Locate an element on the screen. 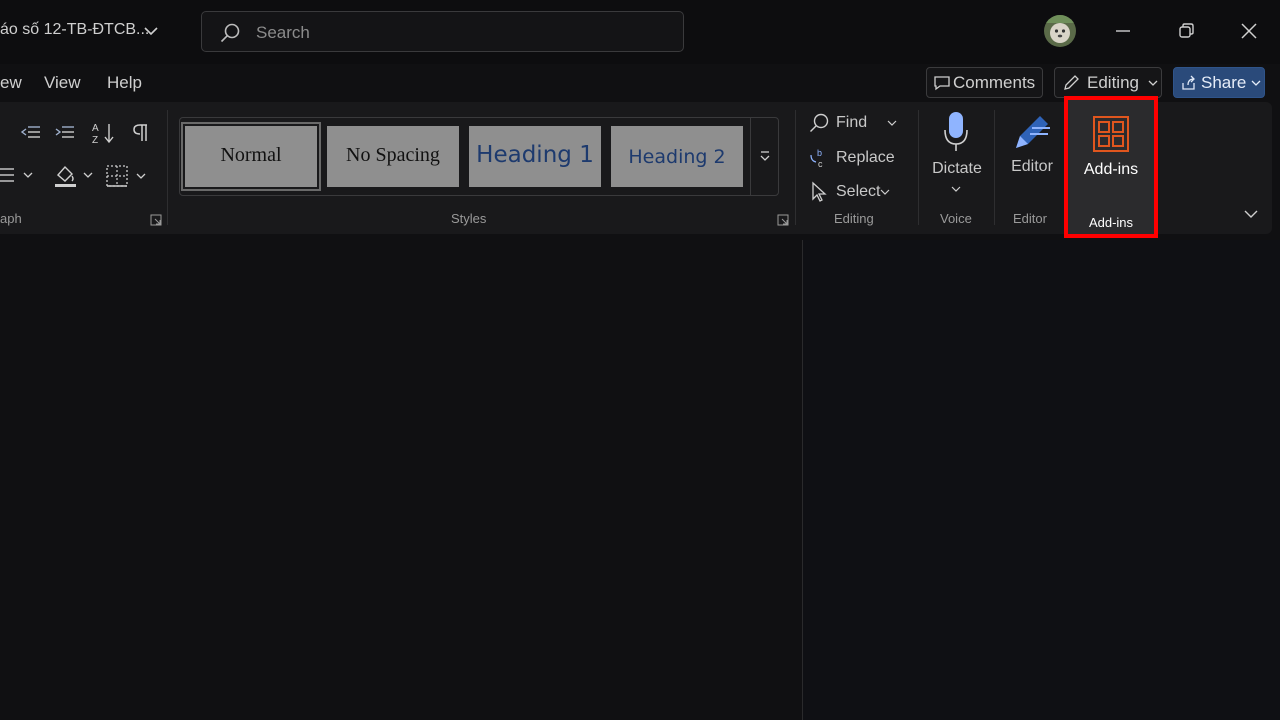 Image resolution: width=1280 pixels, height=720 pixels. replace-icon: b c is located at coordinates (816, 158).